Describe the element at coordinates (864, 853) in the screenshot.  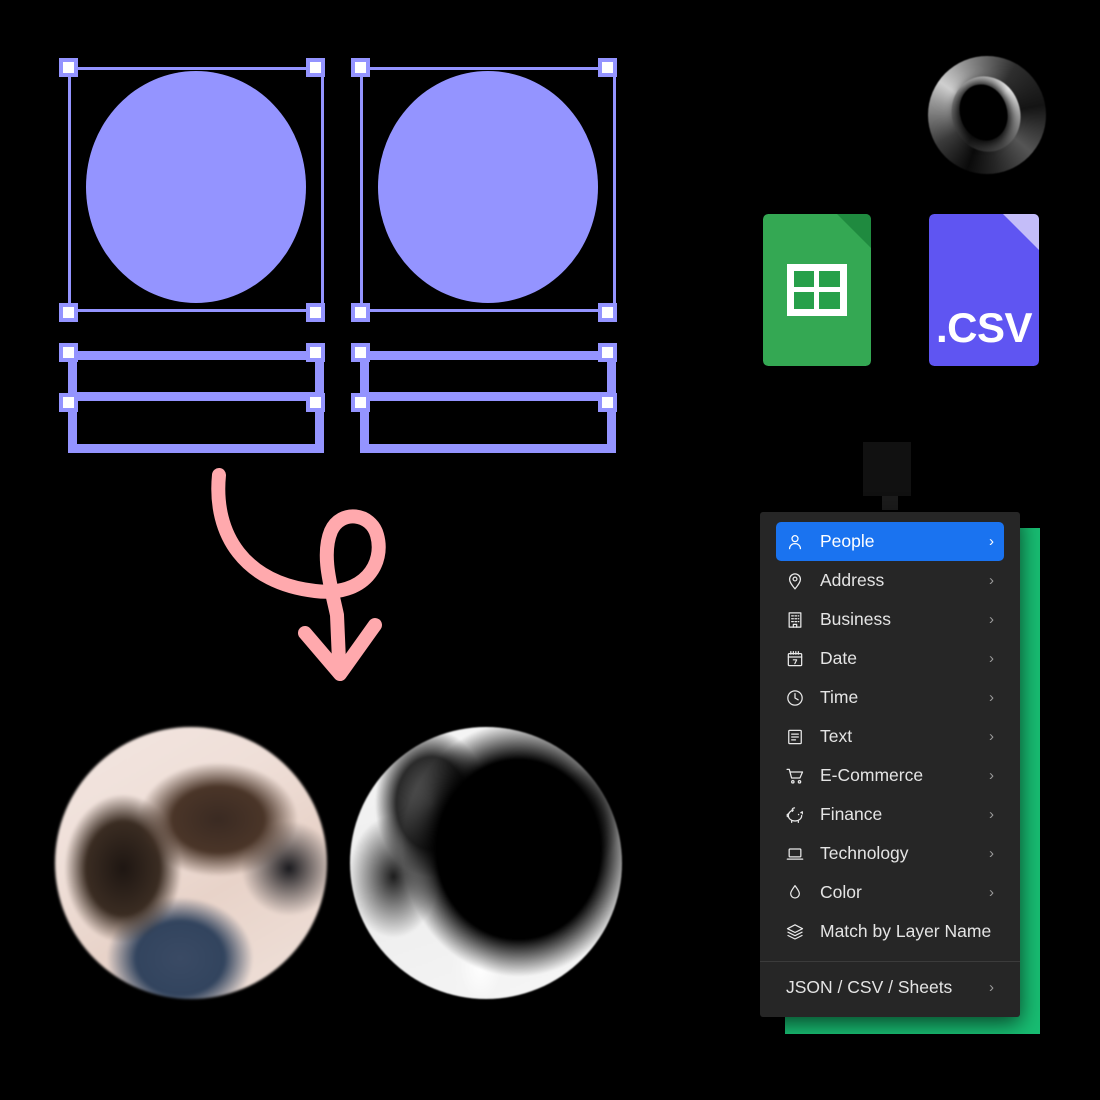
I see `menu-item-label: Technology` at that location.